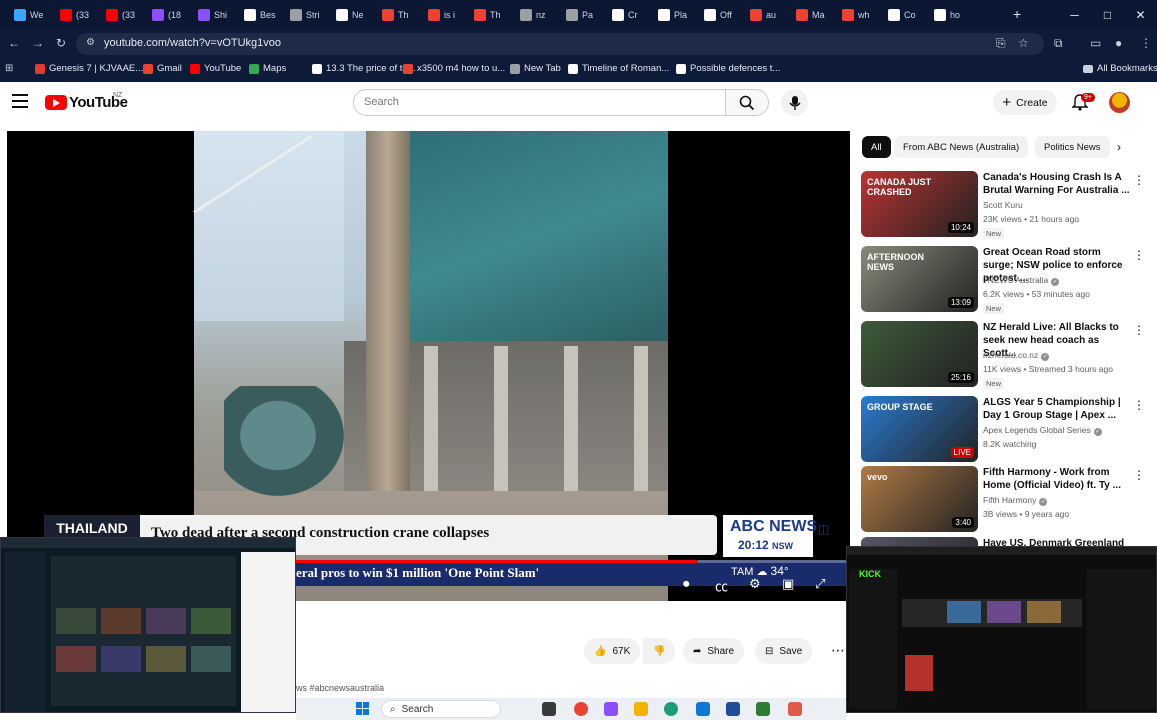  What do you see at coordinates (35, 15) in the screenshot?
I see `browser-tab: We` at bounding box center [35, 15].